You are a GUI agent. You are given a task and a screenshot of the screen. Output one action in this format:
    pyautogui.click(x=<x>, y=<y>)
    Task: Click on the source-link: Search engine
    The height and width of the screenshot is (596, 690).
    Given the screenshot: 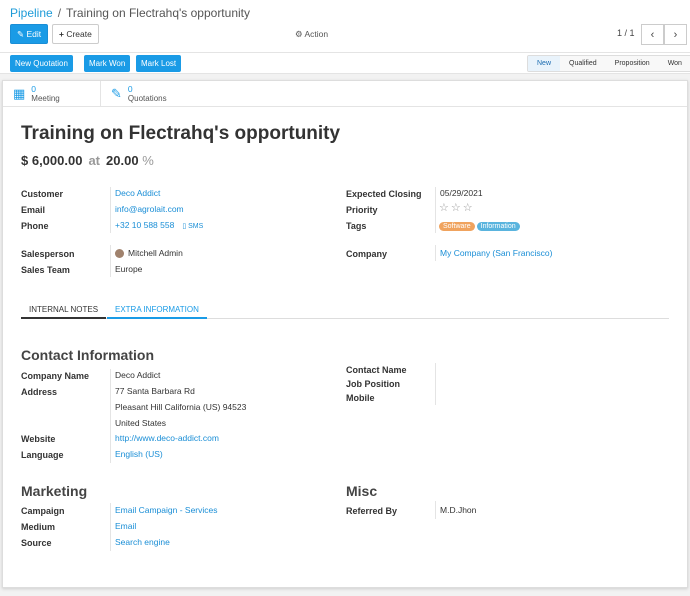 What is the action you would take?
    pyautogui.click(x=142, y=542)
    